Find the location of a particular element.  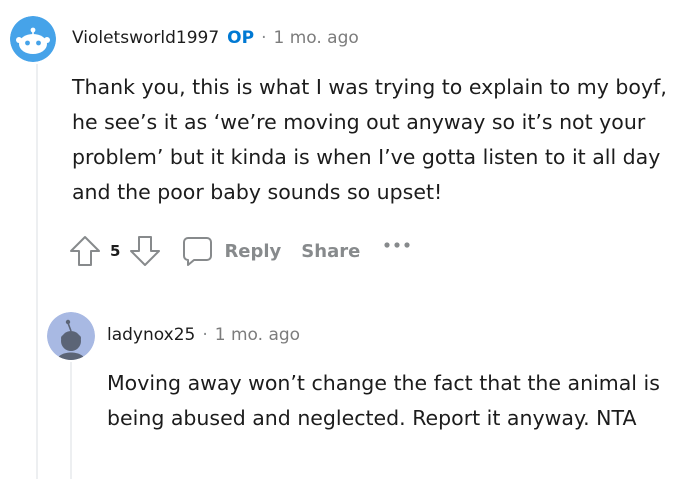

downvote-arrow-icon is located at coordinates (145, 251).